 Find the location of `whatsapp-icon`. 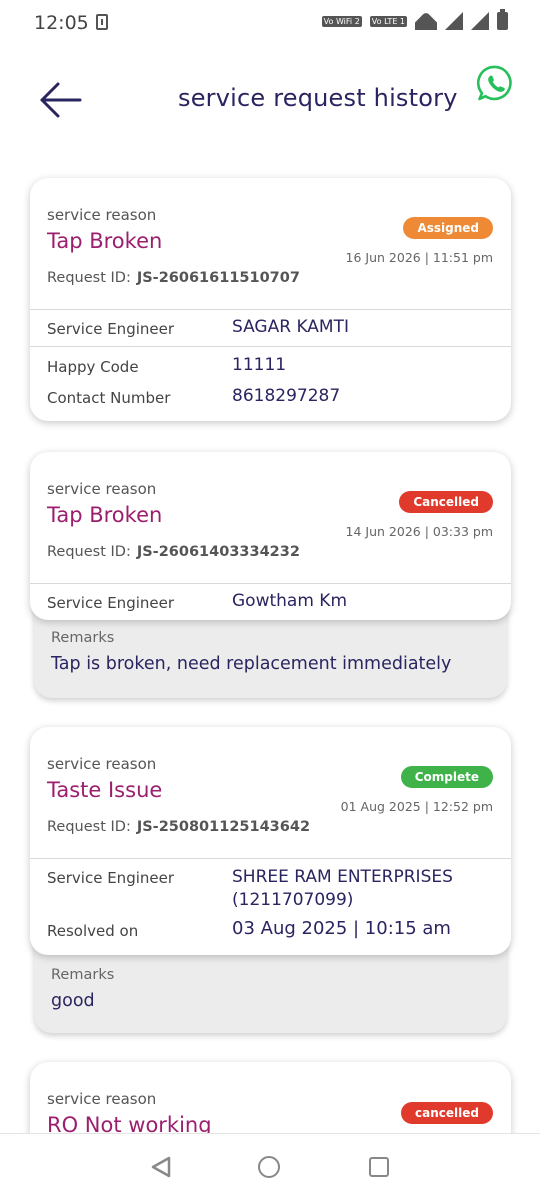

whatsapp-icon is located at coordinates (494, 83).